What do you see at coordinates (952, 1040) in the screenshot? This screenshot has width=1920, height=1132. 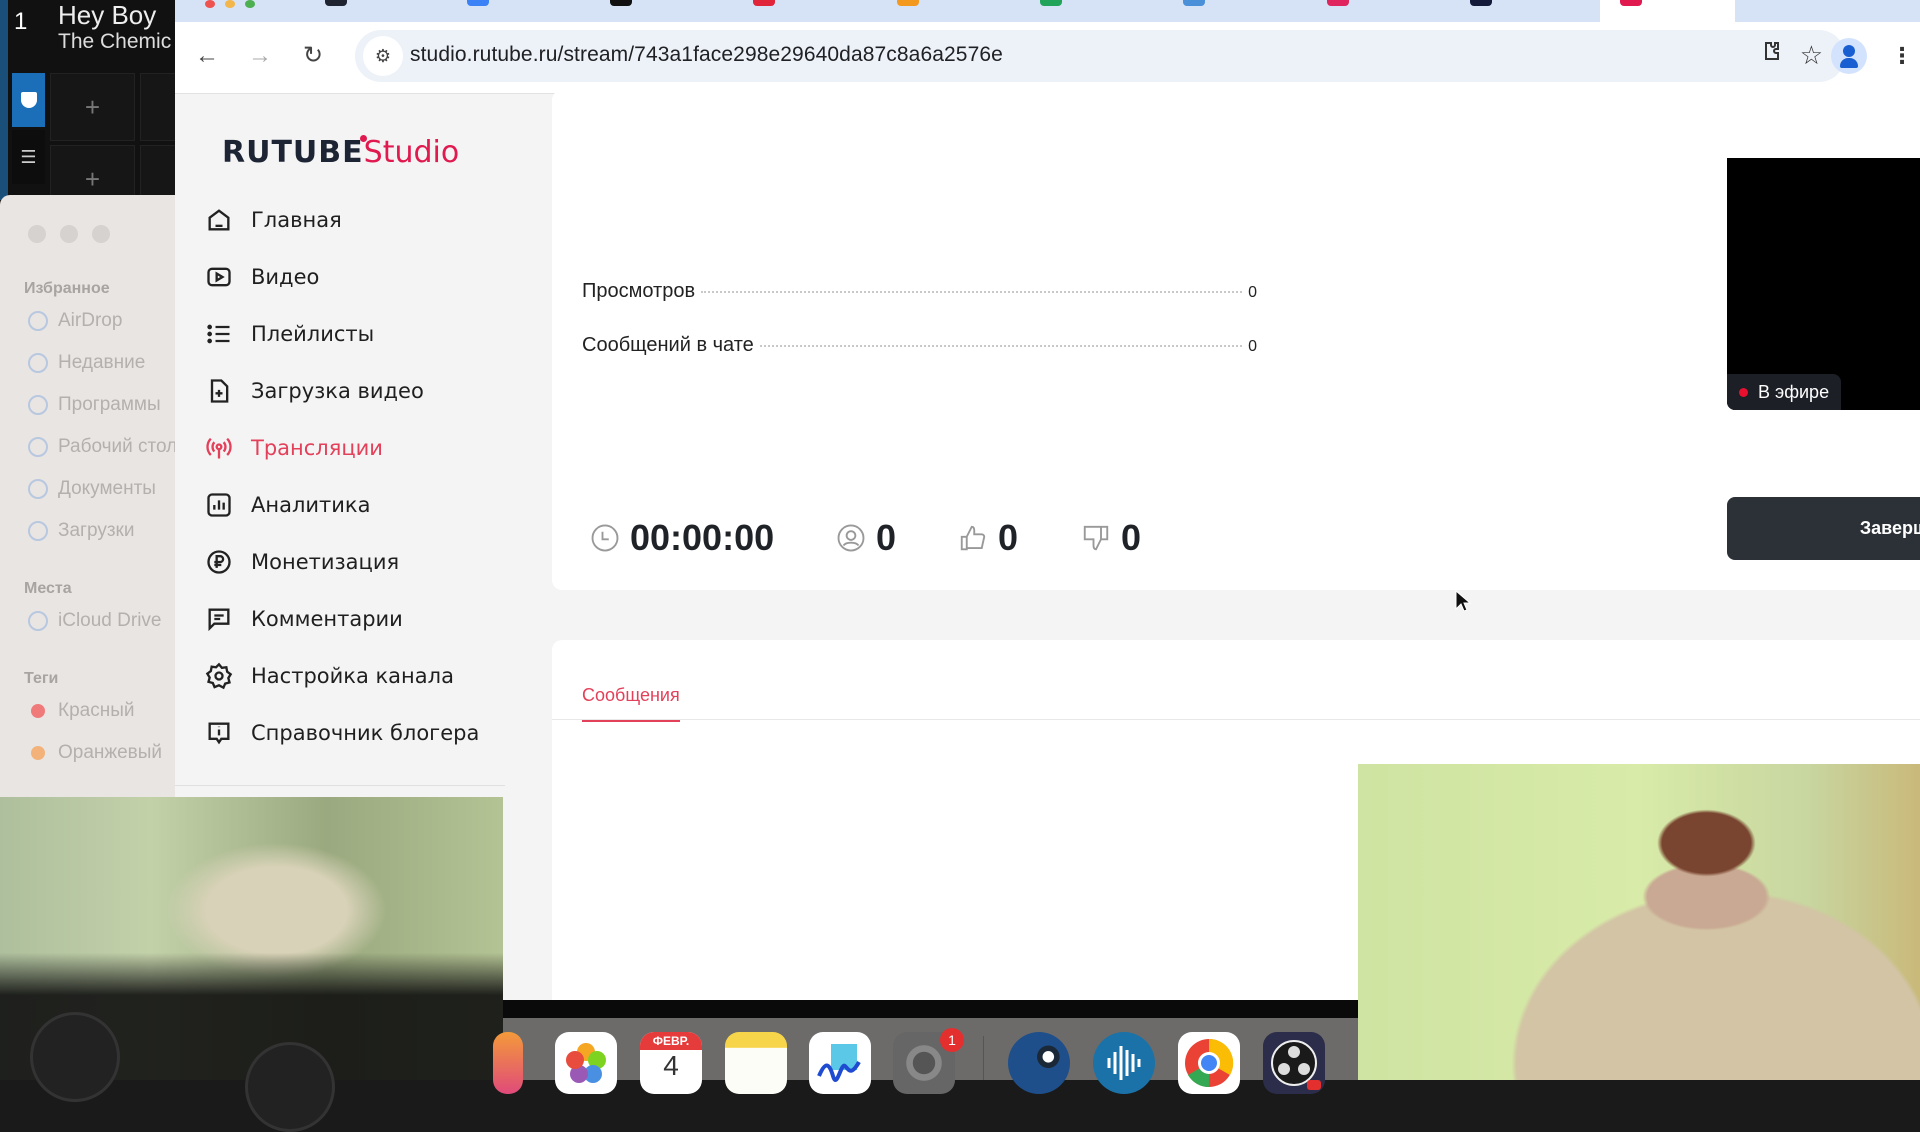 I see `notification-badge: 1` at bounding box center [952, 1040].